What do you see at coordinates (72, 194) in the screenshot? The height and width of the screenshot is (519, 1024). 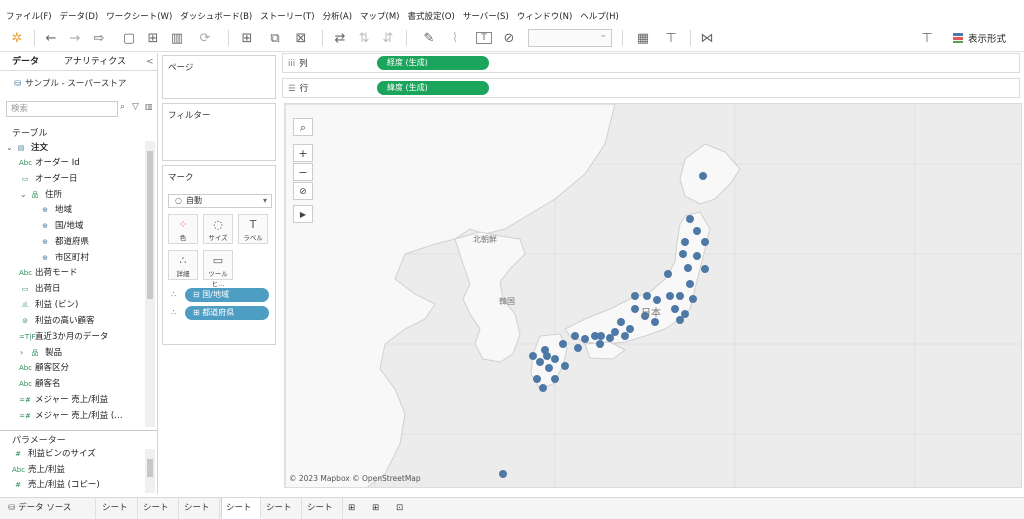 I see `field-item: ⌄ 品住所` at bounding box center [72, 194].